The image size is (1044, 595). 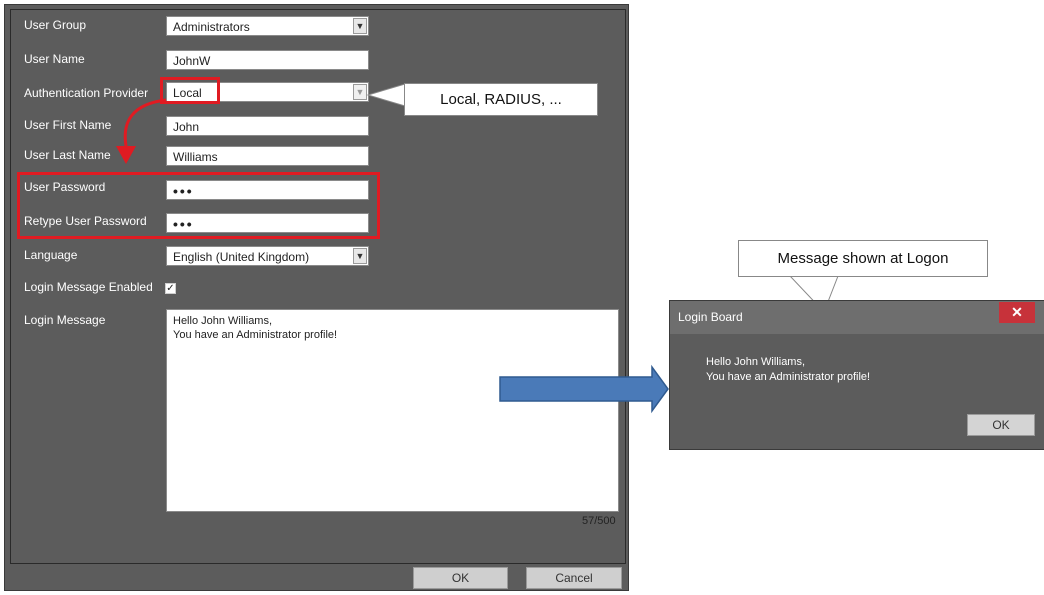 What do you see at coordinates (86, 93) in the screenshot?
I see `auth-provider-label: Authentication Provider` at bounding box center [86, 93].